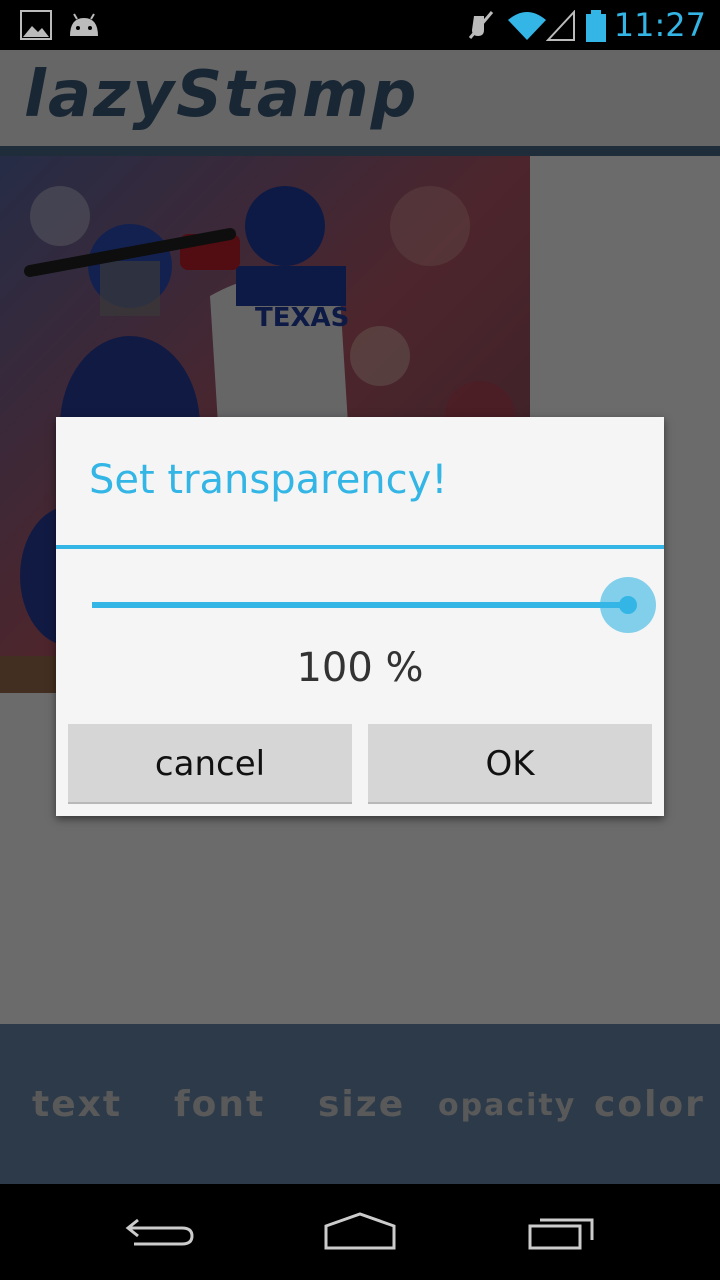 The height and width of the screenshot is (1280, 720). I want to click on dialog-title: Set transparency!, so click(268, 480).